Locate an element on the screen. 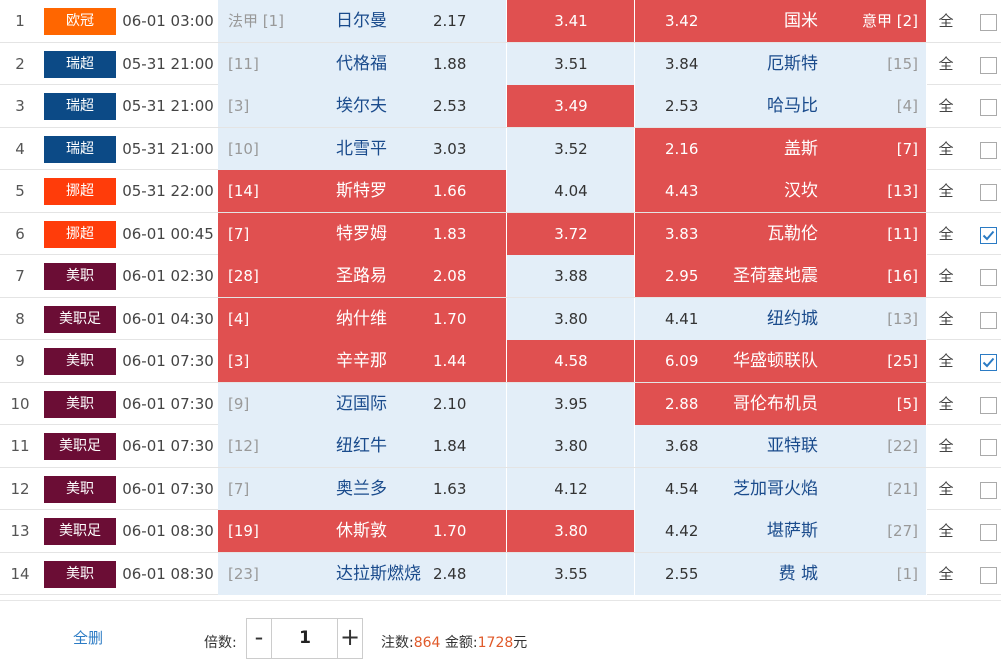 The image size is (1001, 659). home-team: 辛辛那 is located at coordinates (361, 361).